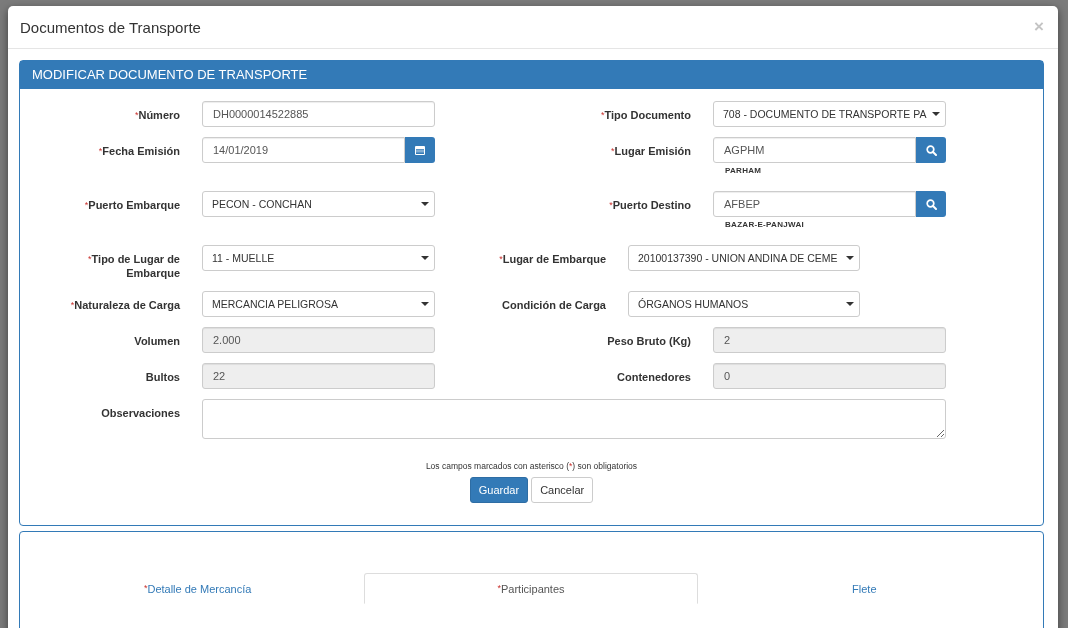 The width and height of the screenshot is (1068, 628). What do you see at coordinates (743, 170) in the screenshot?
I see `place-name: PARHAM` at bounding box center [743, 170].